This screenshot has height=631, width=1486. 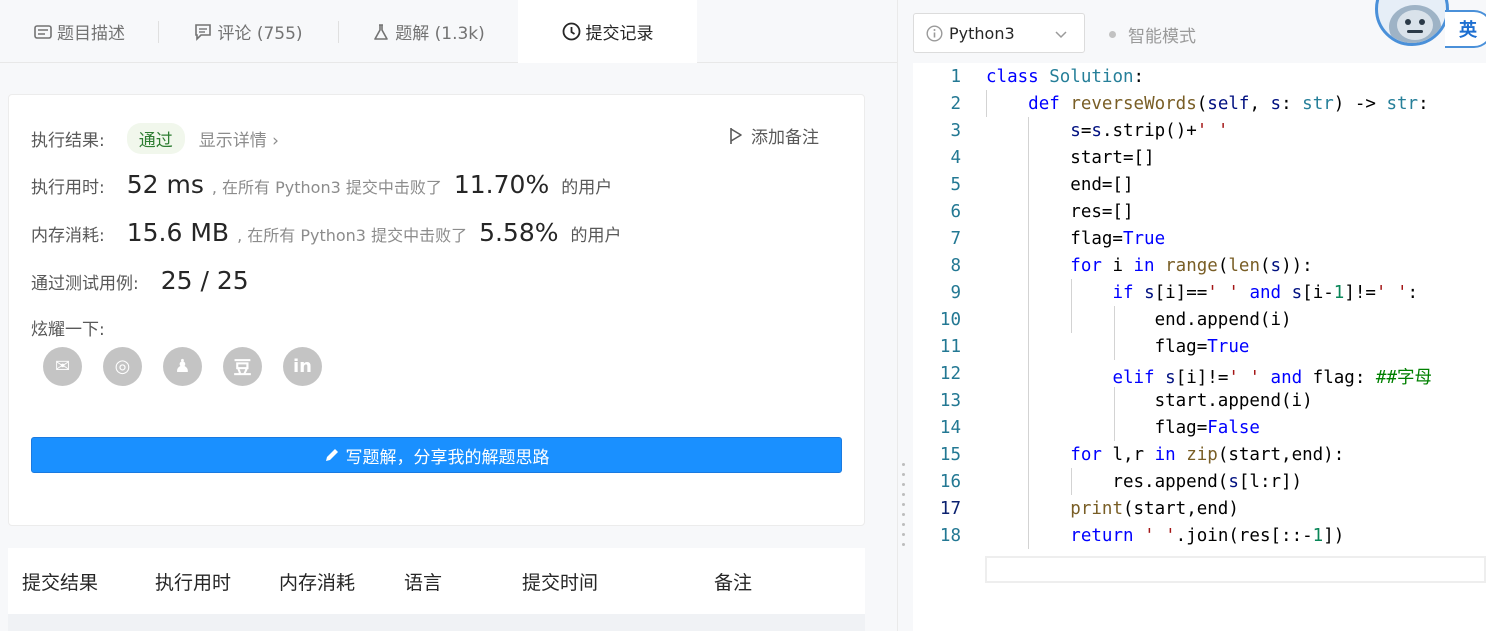 What do you see at coordinates (950, 455) in the screenshot?
I see `line-number: 15` at bounding box center [950, 455].